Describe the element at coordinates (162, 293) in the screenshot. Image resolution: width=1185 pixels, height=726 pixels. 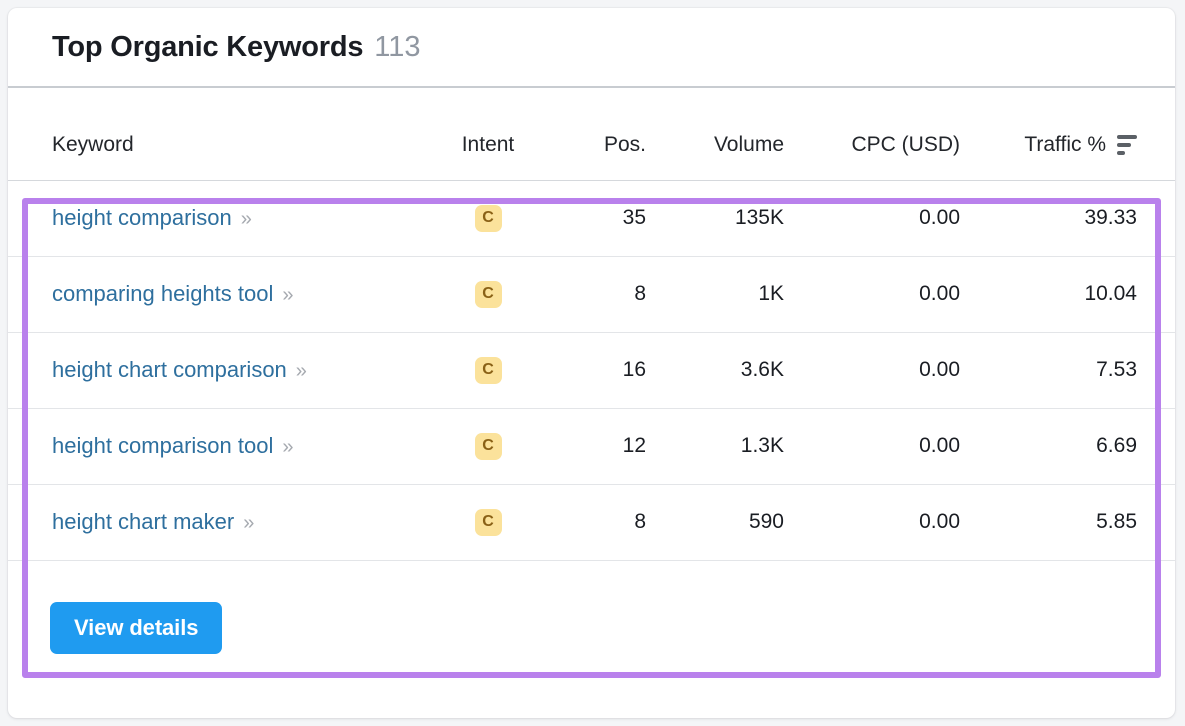
I see `keyword-link: comparing heights tool` at that location.